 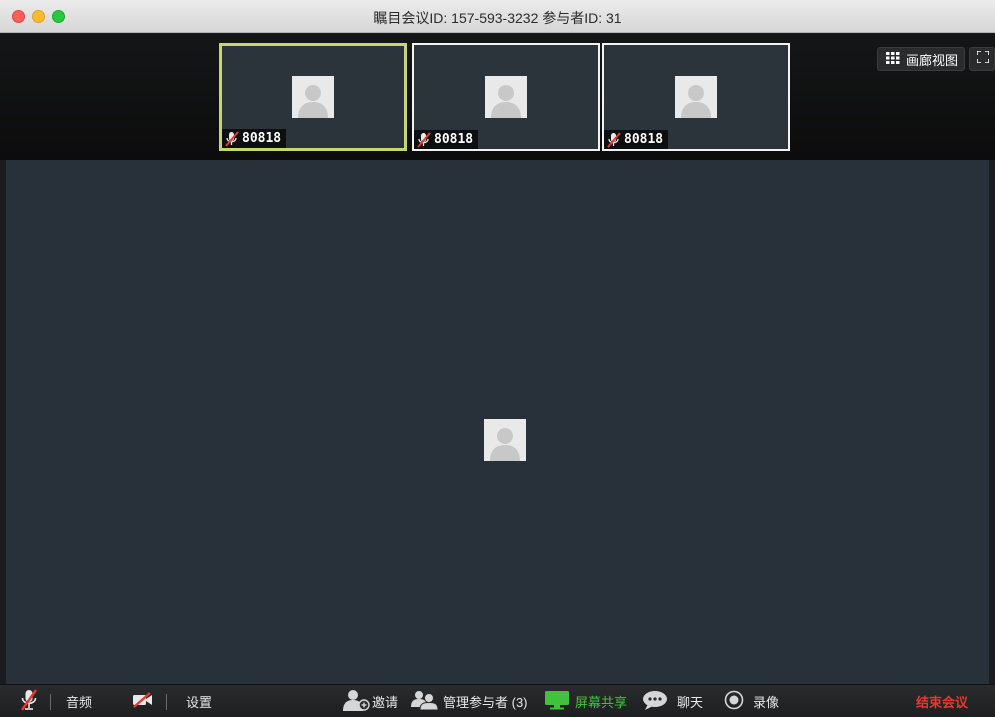 I want to click on fullscreen-icon, so click(x=983, y=59).